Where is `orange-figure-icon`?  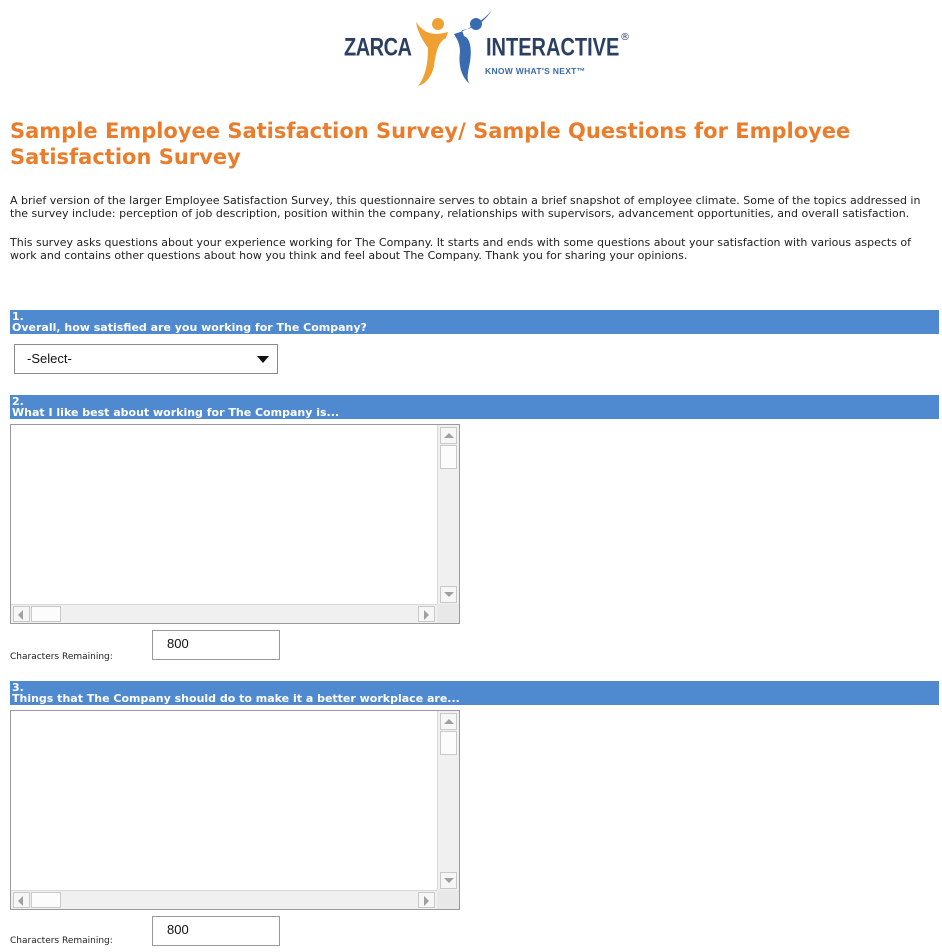
orange-figure-icon is located at coordinates (432, 52).